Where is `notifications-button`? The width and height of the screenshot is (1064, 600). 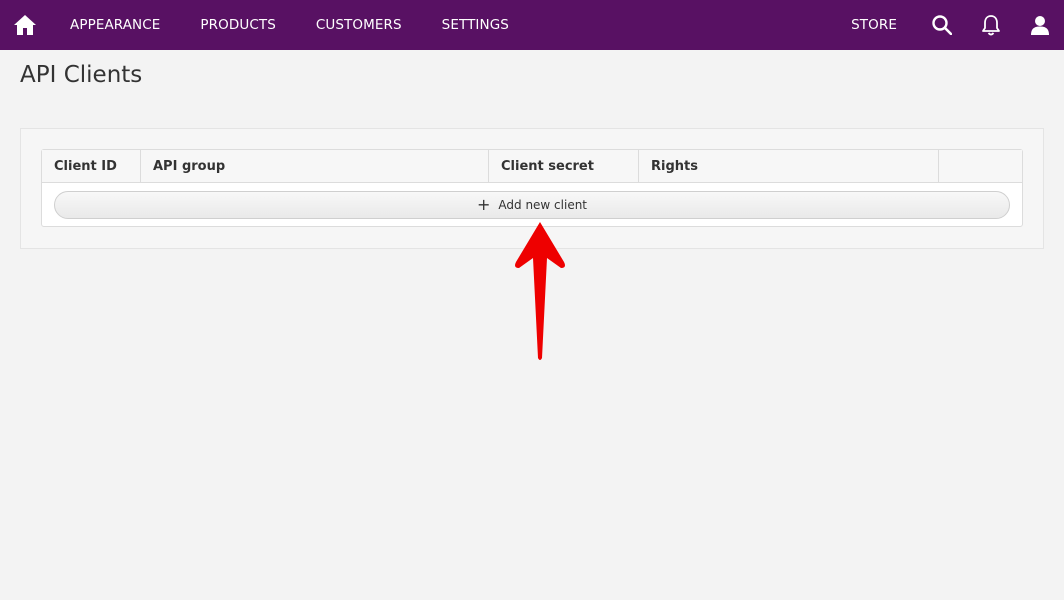 notifications-button is located at coordinates (990, 25).